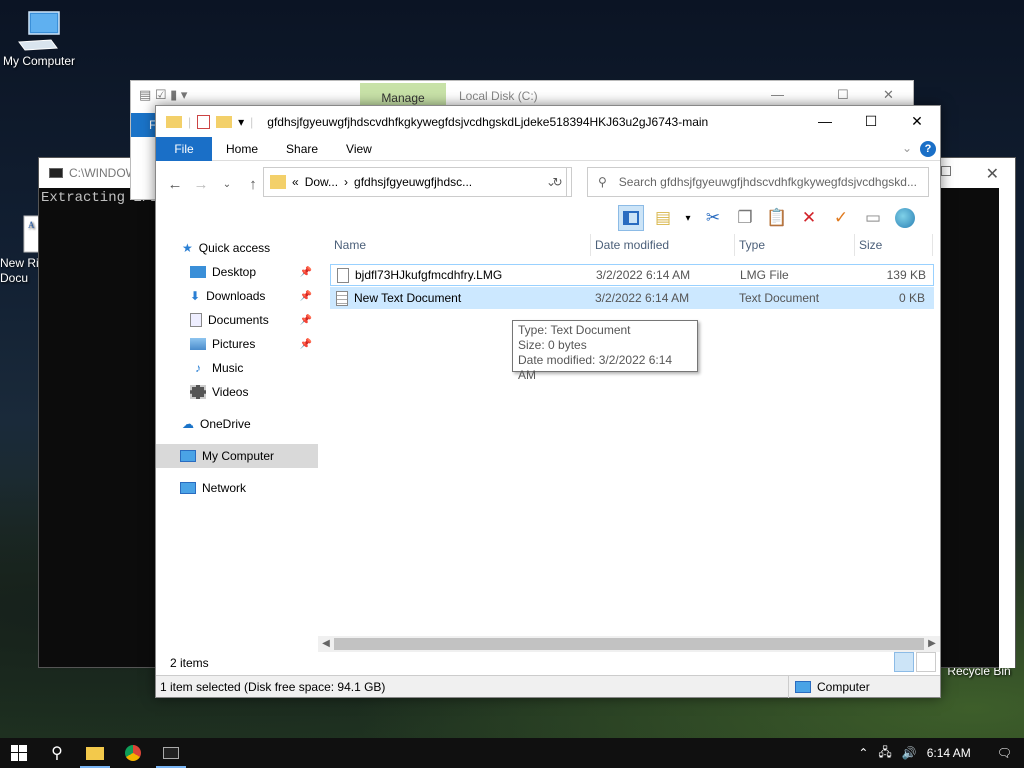 The height and width of the screenshot is (768, 1024). Describe the element at coordinates (198, 392) in the screenshot. I see `film-icon` at that location.